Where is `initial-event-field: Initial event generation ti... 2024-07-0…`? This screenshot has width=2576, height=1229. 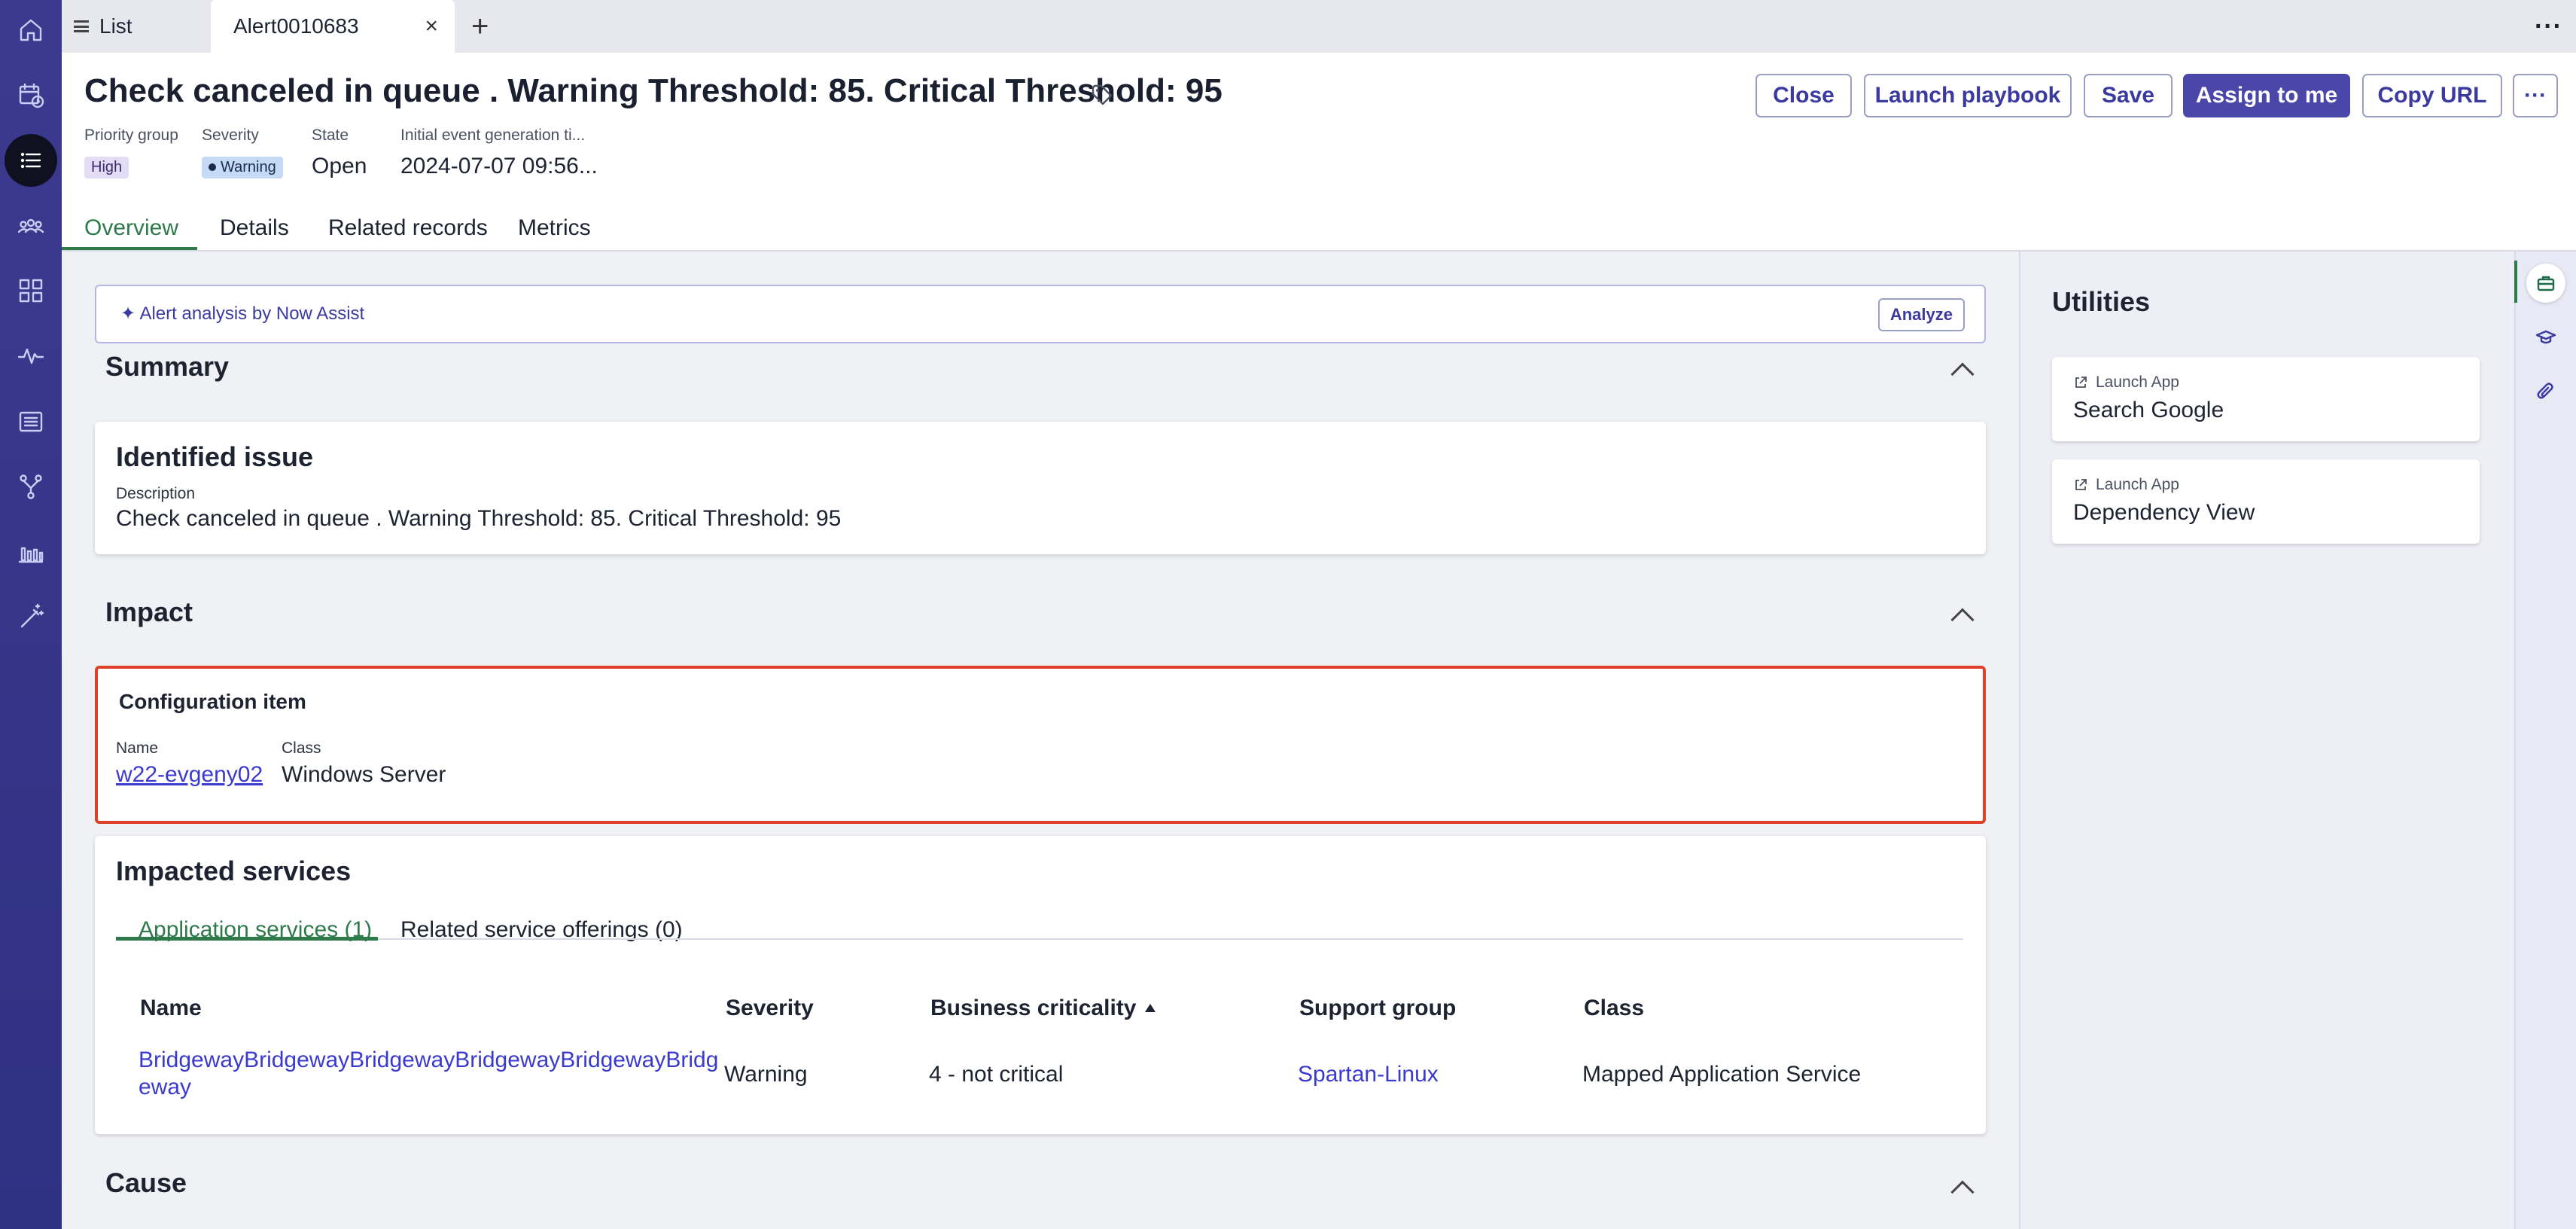 initial-event-field: Initial event generation ti... 2024-07-0… is located at coordinates (499, 153).